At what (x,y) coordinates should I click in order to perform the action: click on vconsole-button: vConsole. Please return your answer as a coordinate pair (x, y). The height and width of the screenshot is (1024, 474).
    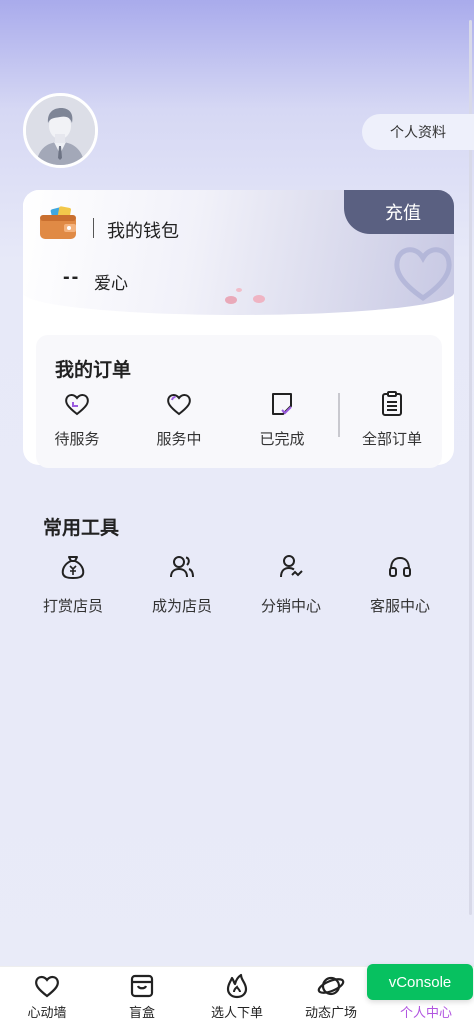
    Looking at the image, I should click on (420, 982).